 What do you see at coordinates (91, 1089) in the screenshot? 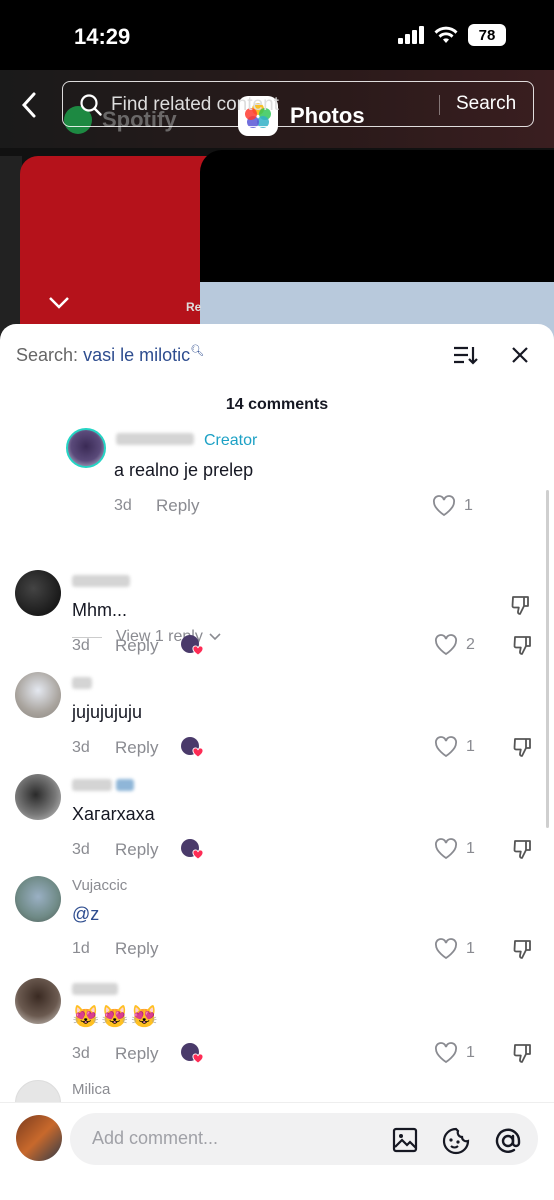
I see `comment-username: Milica` at bounding box center [91, 1089].